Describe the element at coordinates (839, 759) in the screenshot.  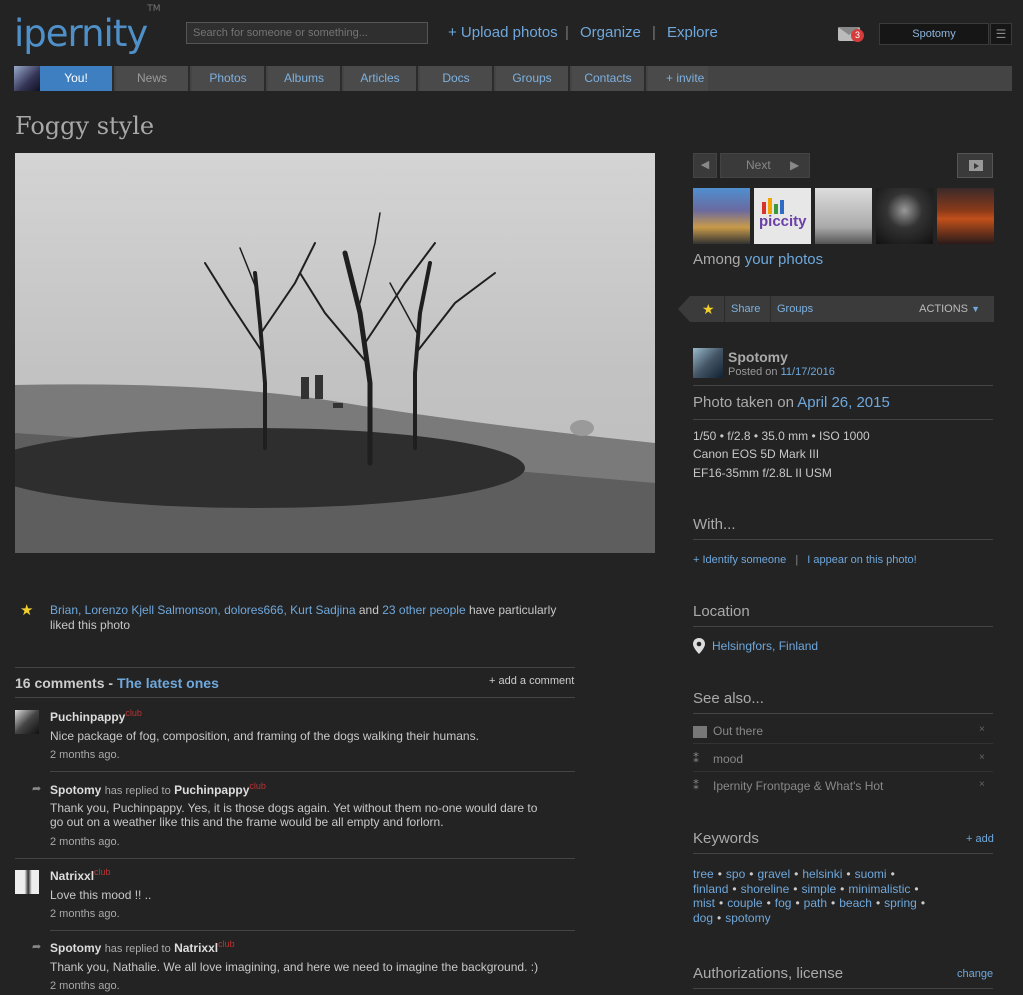
I see `see-also-item: ⁑ mood ×` at that location.